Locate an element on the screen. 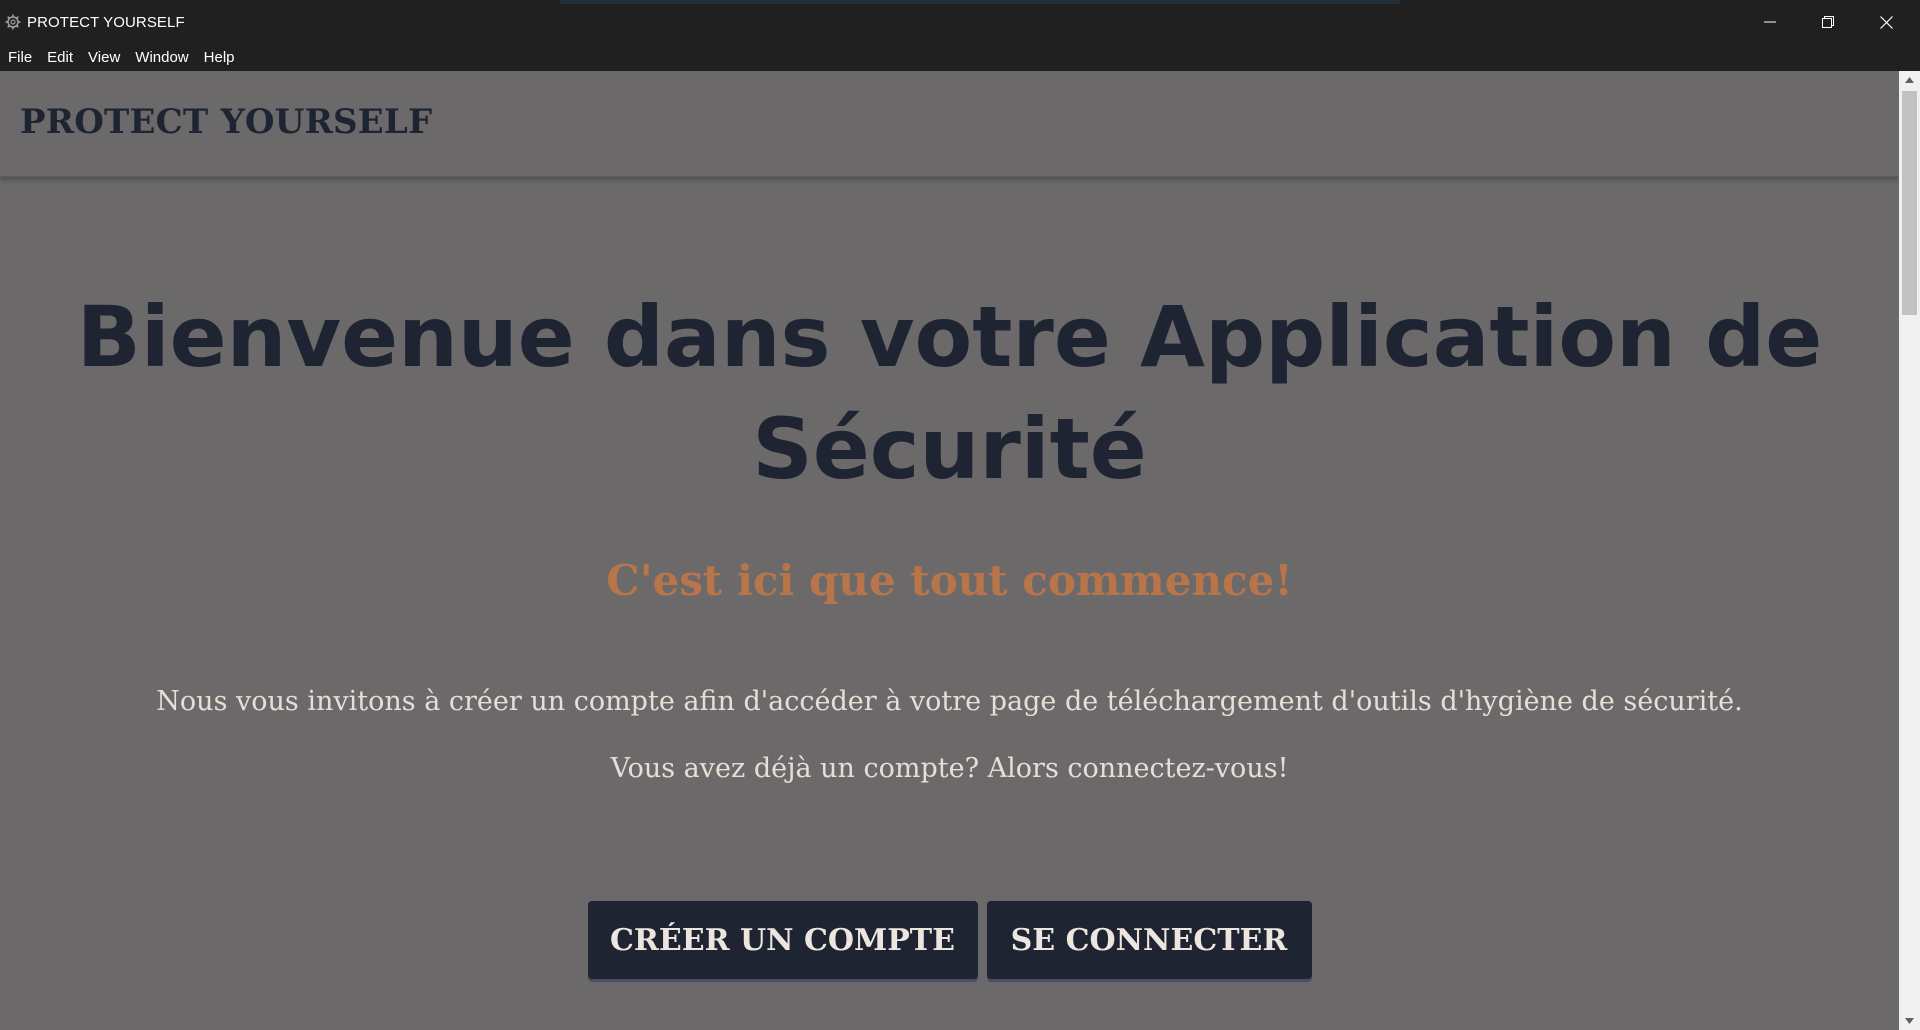 This screenshot has width=1920, height=1030. hero-subtitle: C'est ici que tout commence! is located at coordinates (949, 580).